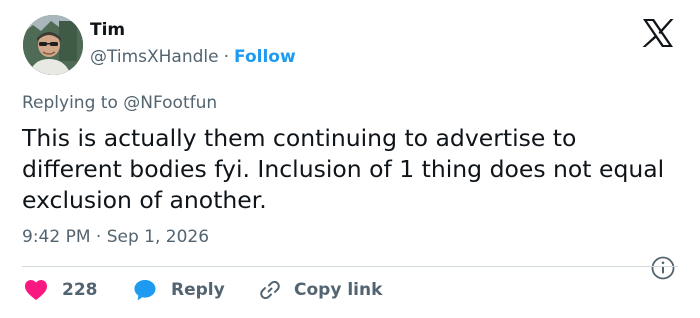  What do you see at coordinates (265, 57) in the screenshot?
I see `follow-button: Follow` at bounding box center [265, 57].